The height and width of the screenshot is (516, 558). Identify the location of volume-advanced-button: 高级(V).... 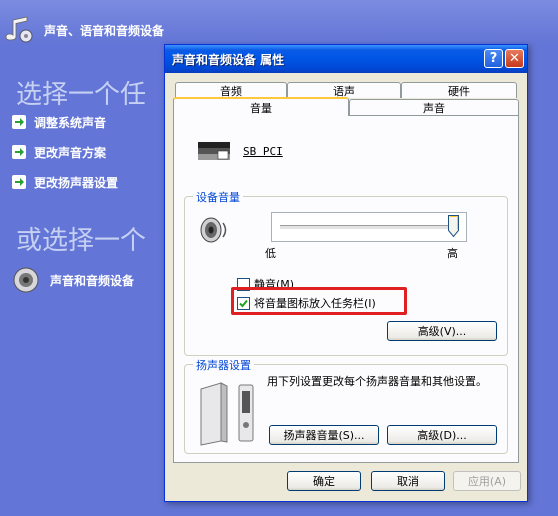
(442, 331).